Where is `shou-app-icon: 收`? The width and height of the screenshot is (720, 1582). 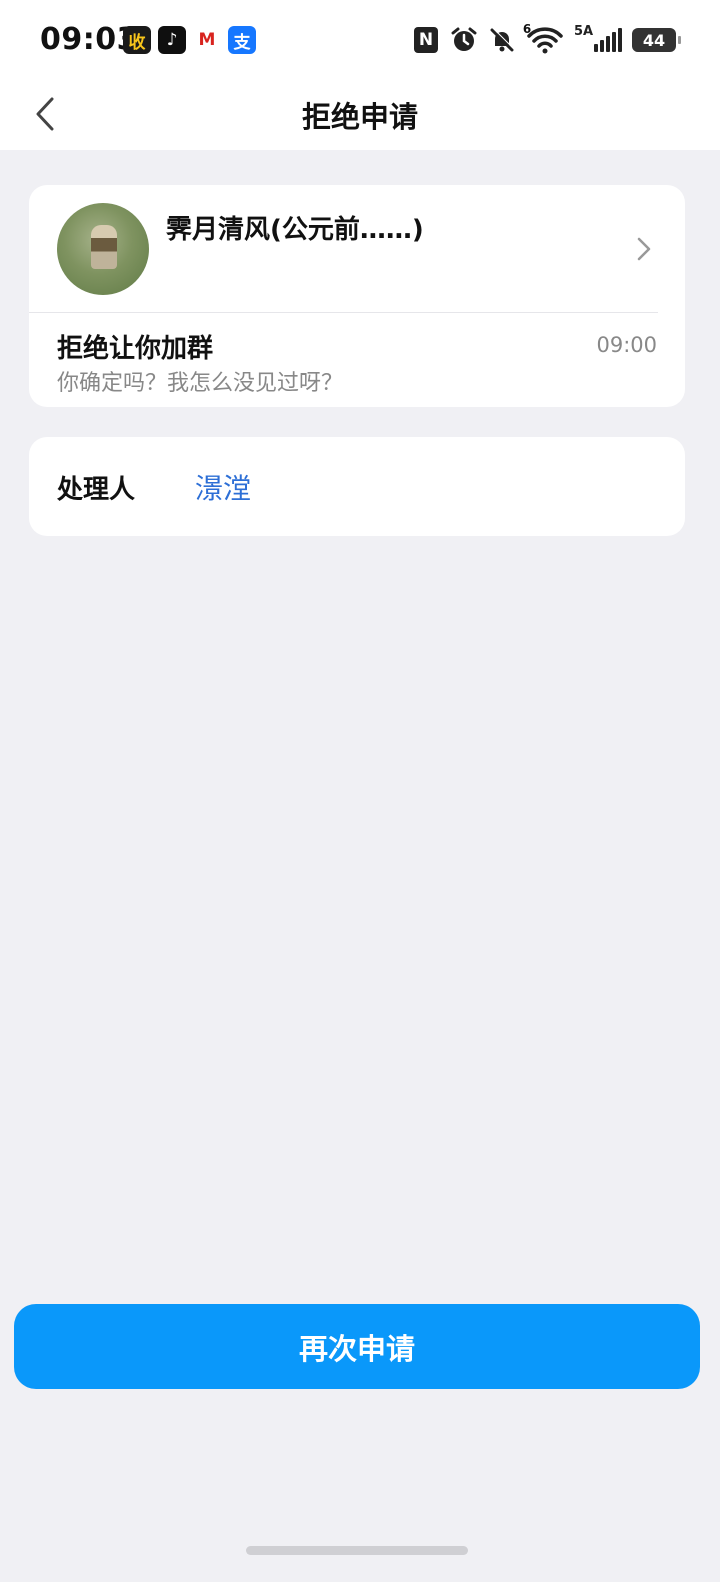
shou-app-icon: 收 is located at coordinates (137, 40).